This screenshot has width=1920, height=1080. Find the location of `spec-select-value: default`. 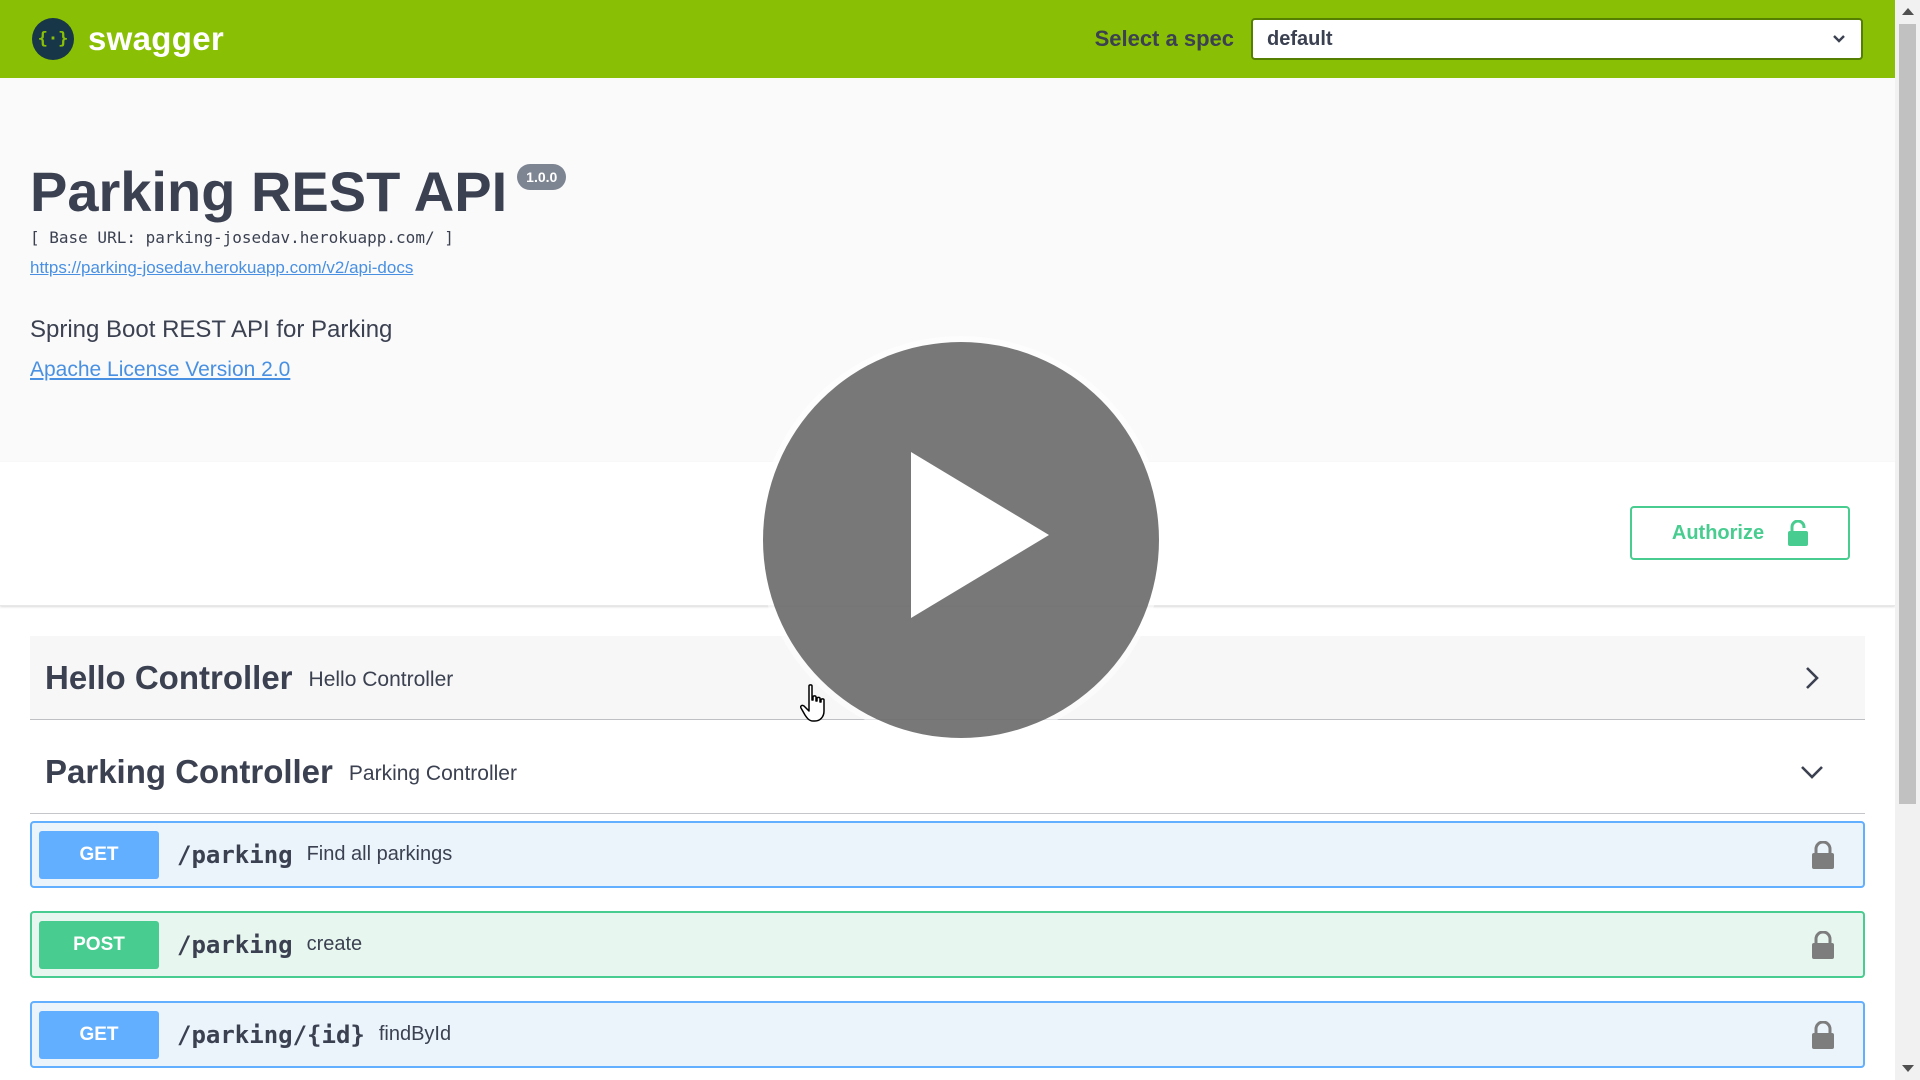

spec-select-value: default is located at coordinates (1300, 38).